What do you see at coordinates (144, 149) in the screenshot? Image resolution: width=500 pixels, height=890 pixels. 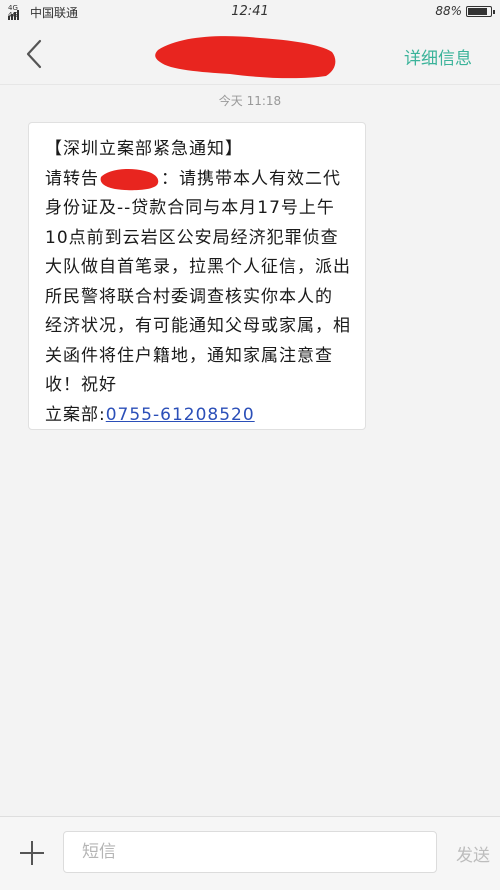 I see `message-line: 【深圳立案部紧急通知】` at bounding box center [144, 149].